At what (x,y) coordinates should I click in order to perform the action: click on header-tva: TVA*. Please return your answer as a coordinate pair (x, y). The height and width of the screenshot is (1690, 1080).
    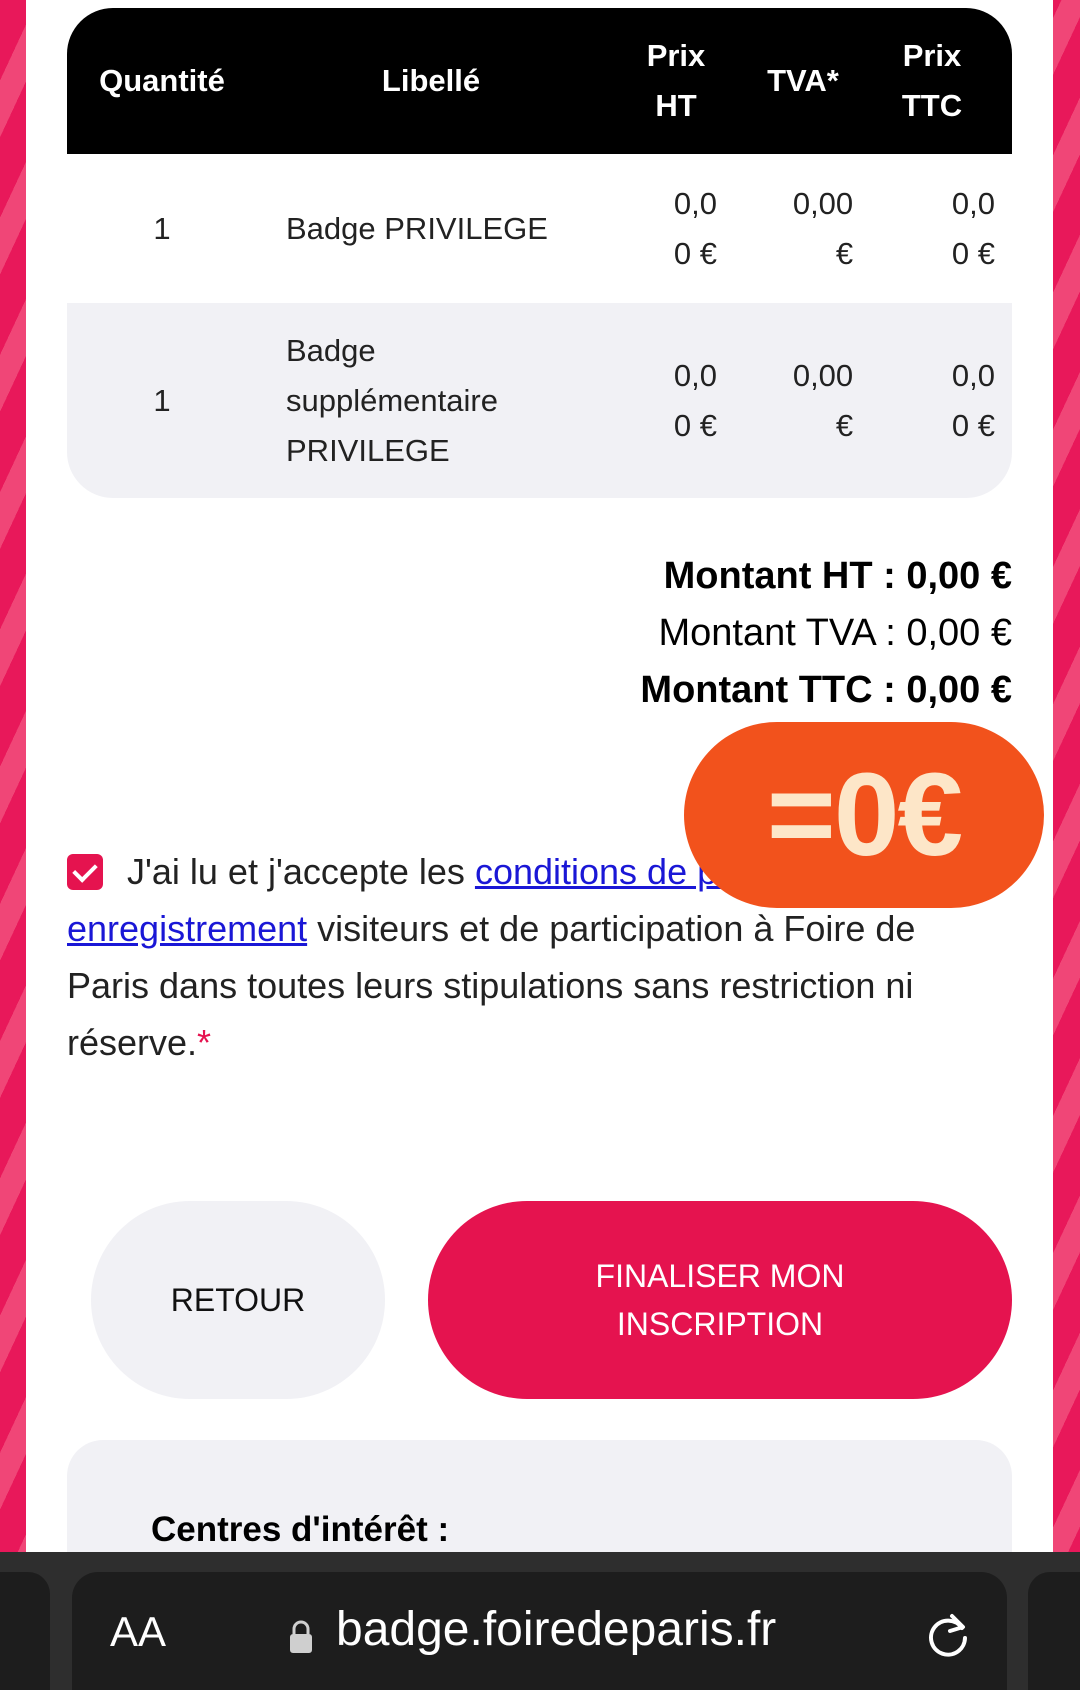
    Looking at the image, I should click on (803, 80).